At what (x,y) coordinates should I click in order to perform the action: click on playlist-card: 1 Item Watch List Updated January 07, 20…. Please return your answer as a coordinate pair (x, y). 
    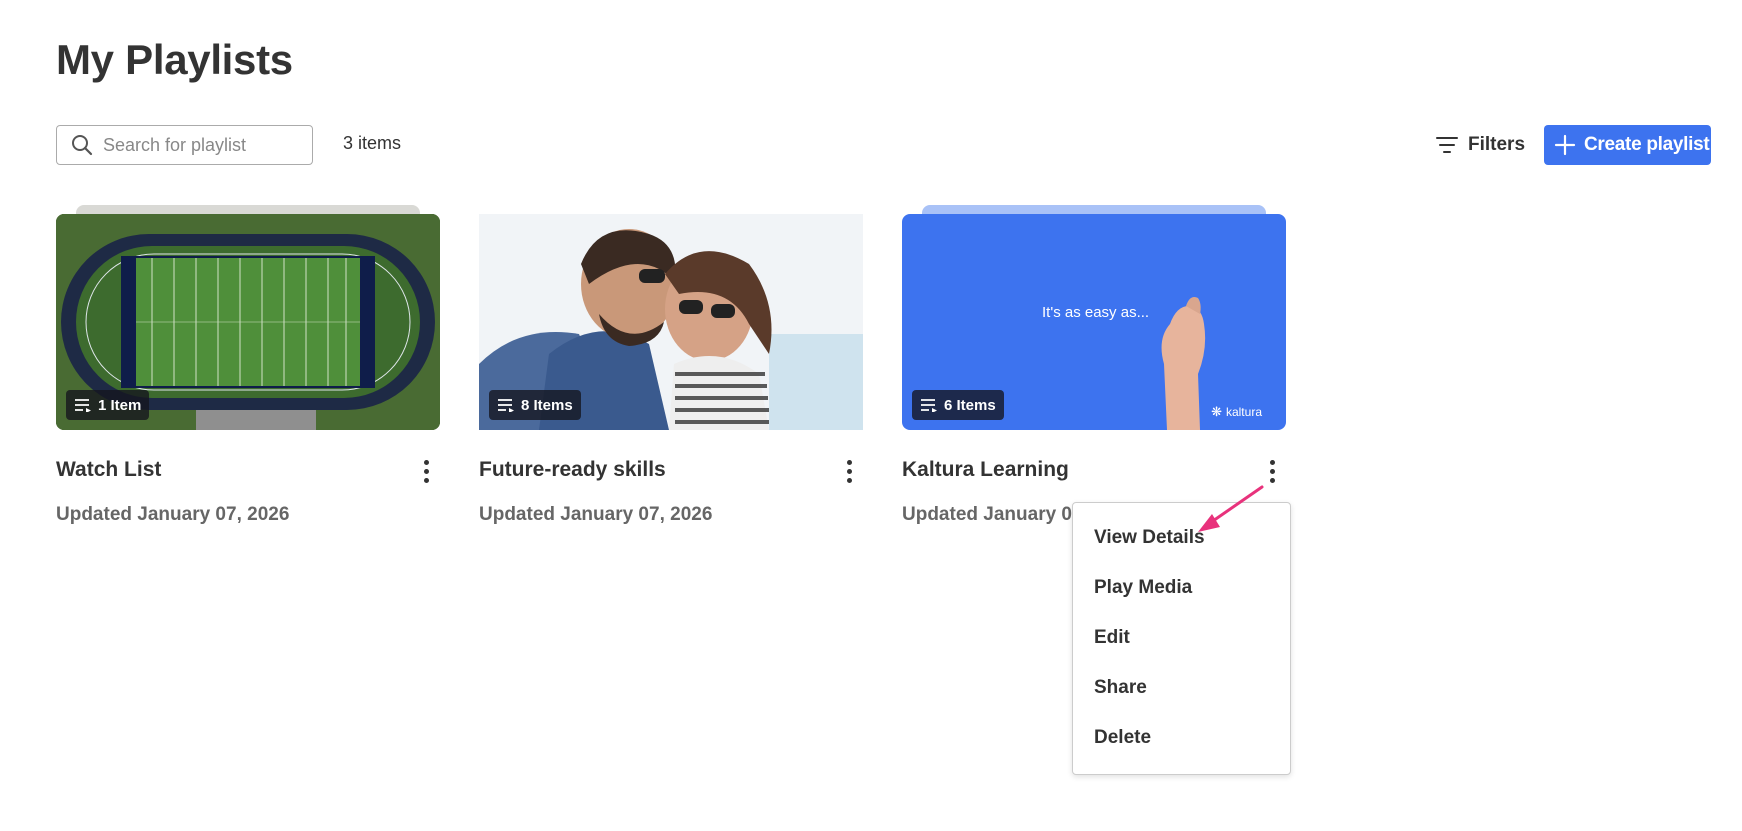
    Looking at the image, I should click on (248, 365).